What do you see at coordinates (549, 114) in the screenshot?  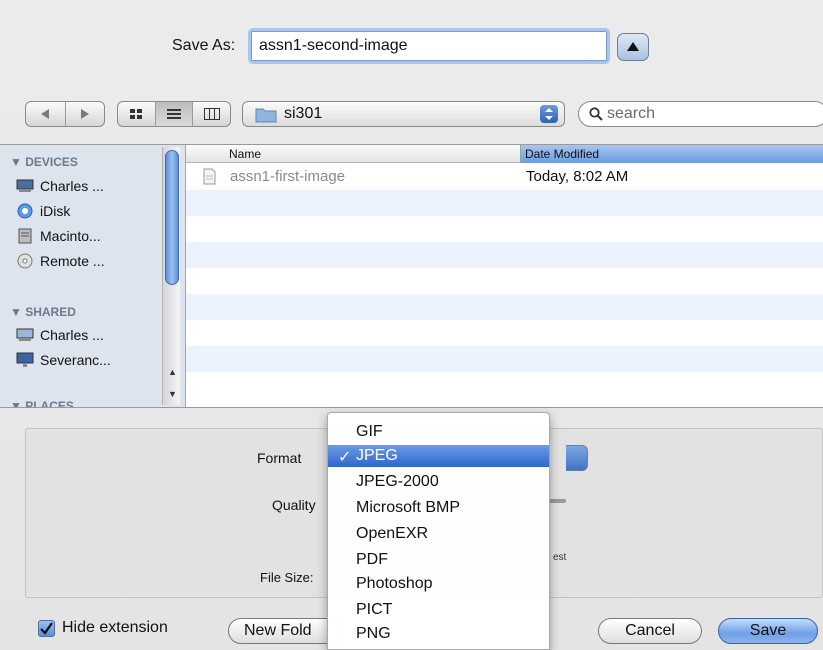 I see `popup-stepper-icon` at bounding box center [549, 114].